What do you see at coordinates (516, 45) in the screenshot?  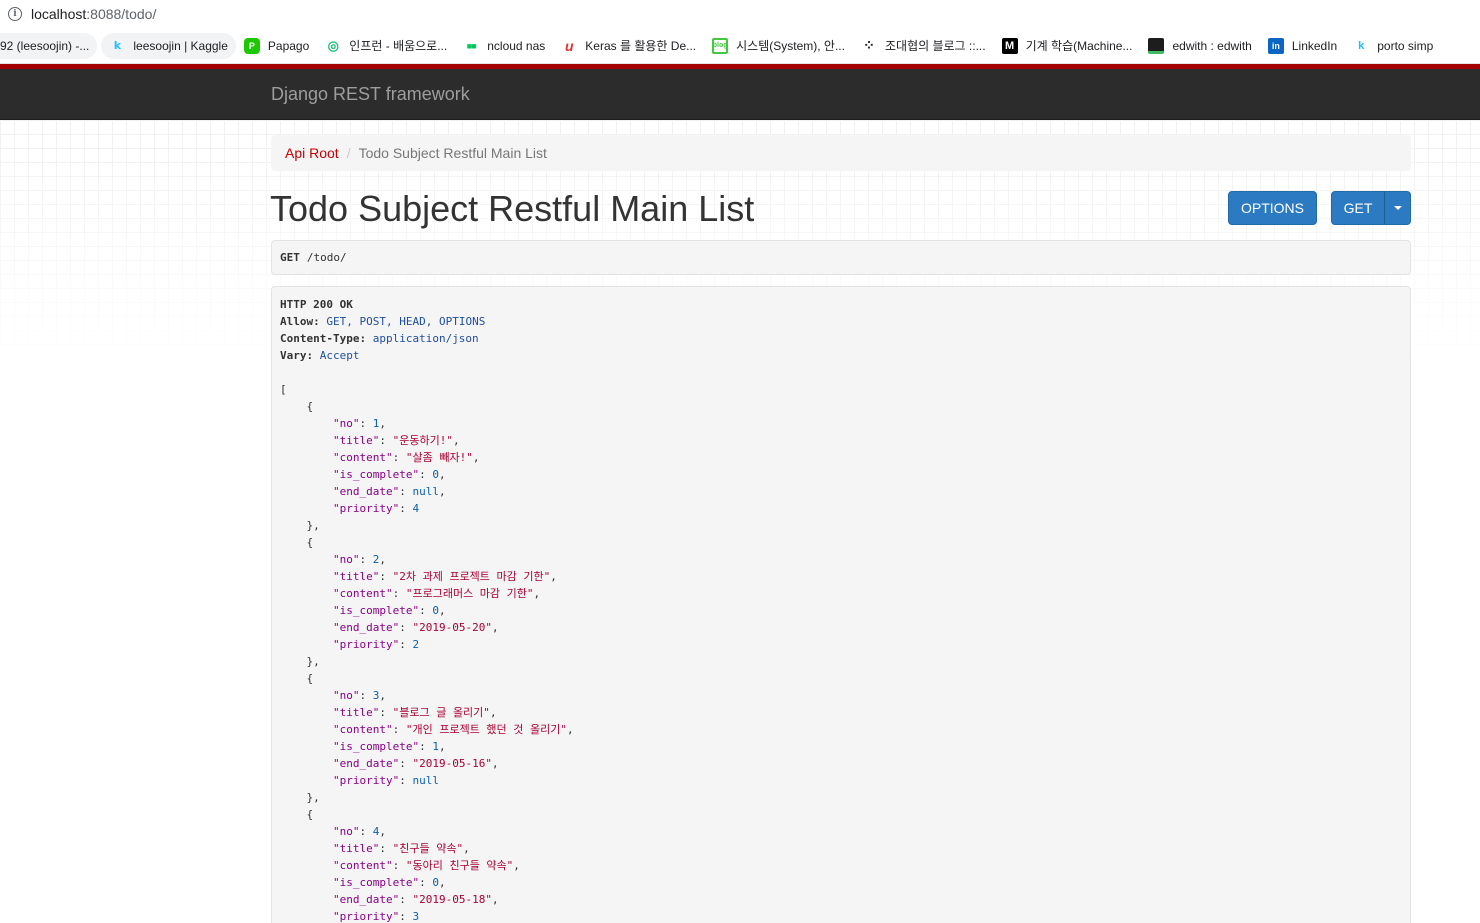 I see `bookmark-label: ncloud nas` at bounding box center [516, 45].